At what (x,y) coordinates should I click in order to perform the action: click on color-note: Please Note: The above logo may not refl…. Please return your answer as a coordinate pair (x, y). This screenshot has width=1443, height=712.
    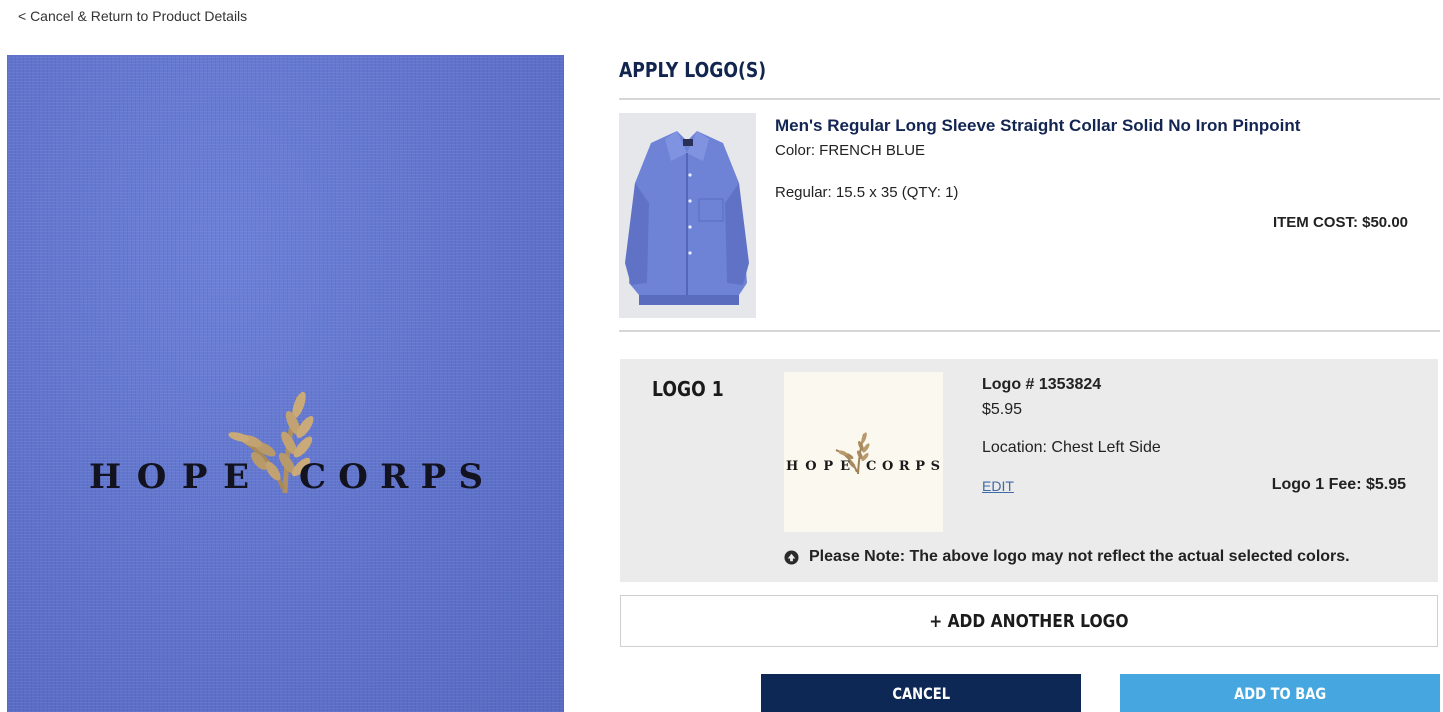
    Looking at the image, I should click on (1067, 557).